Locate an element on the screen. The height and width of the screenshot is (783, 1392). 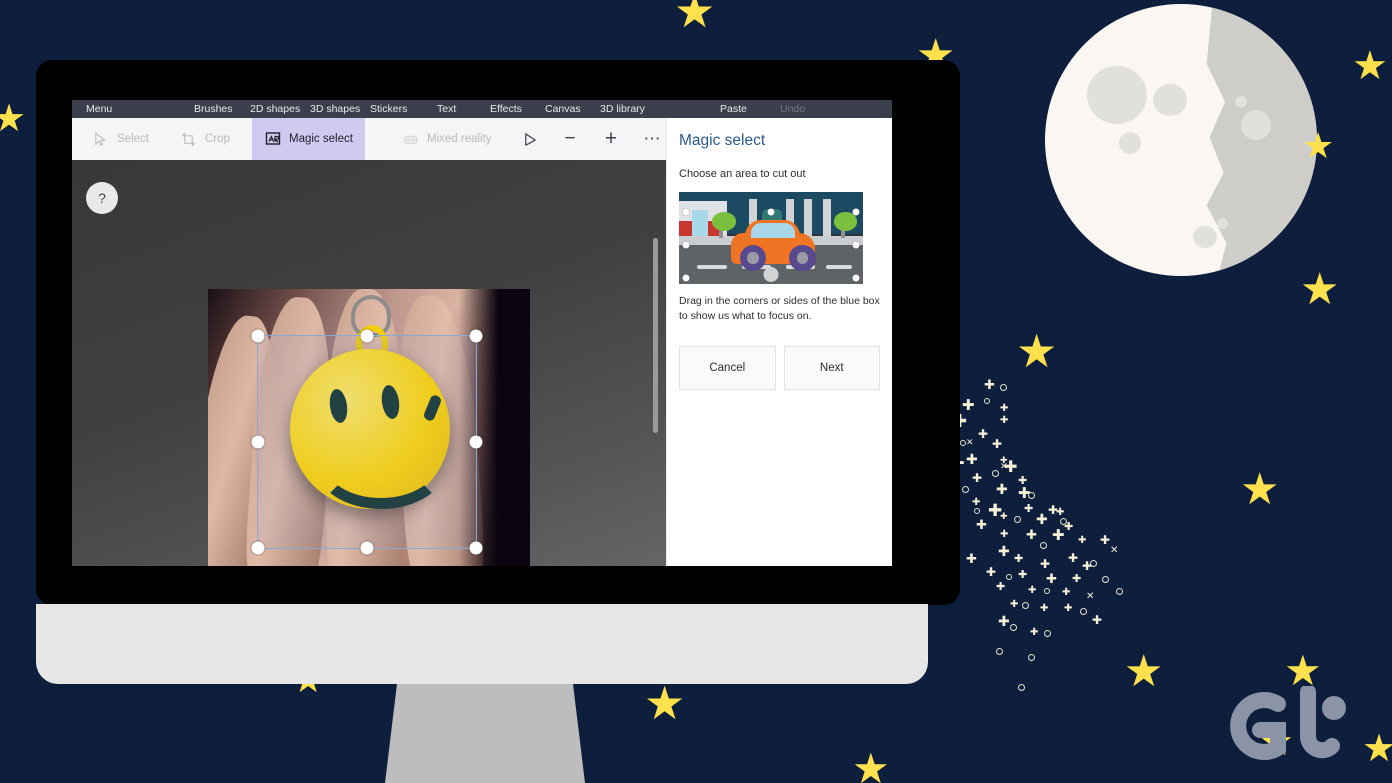
ellipsis-icon: ⋯ is located at coordinates (652, 138).